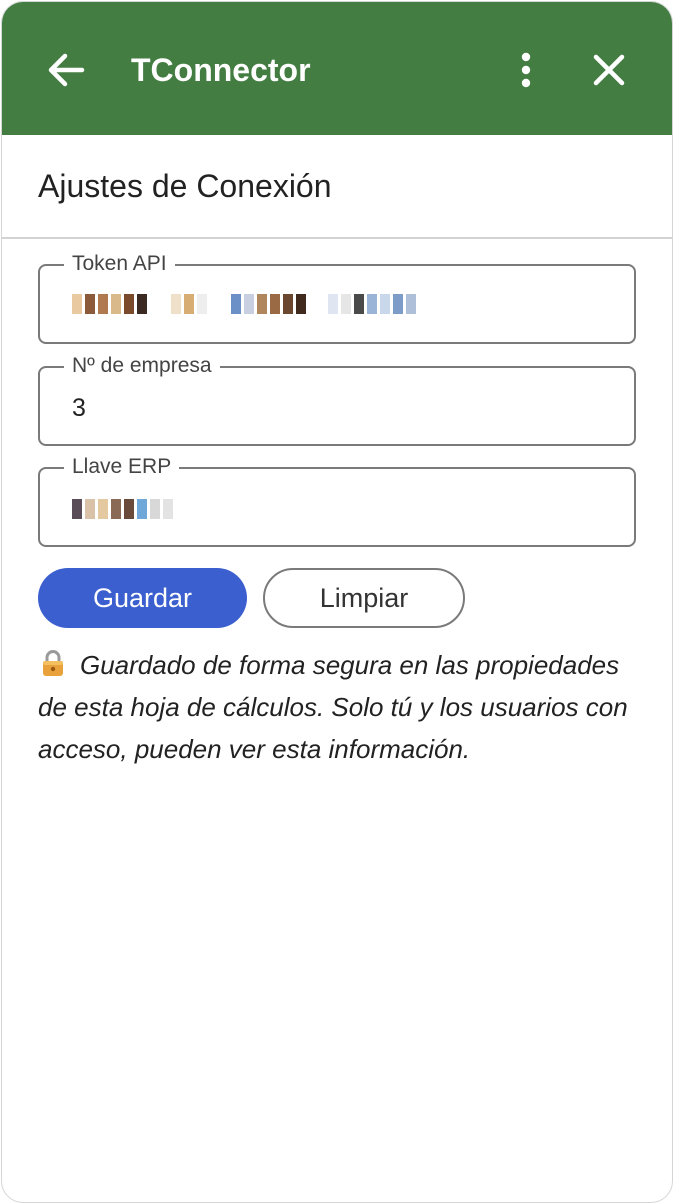  I want to click on erp-key-value-masked, so click(122, 509).